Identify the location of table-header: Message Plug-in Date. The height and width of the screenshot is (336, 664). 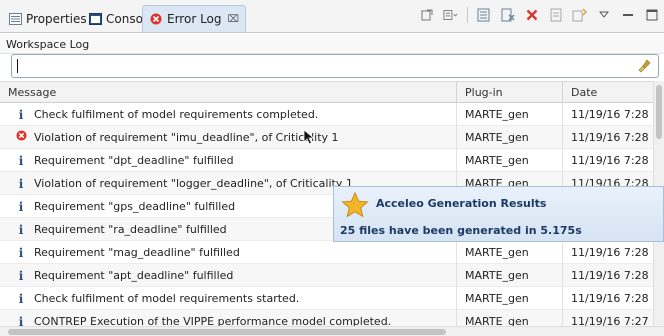
(332, 92).